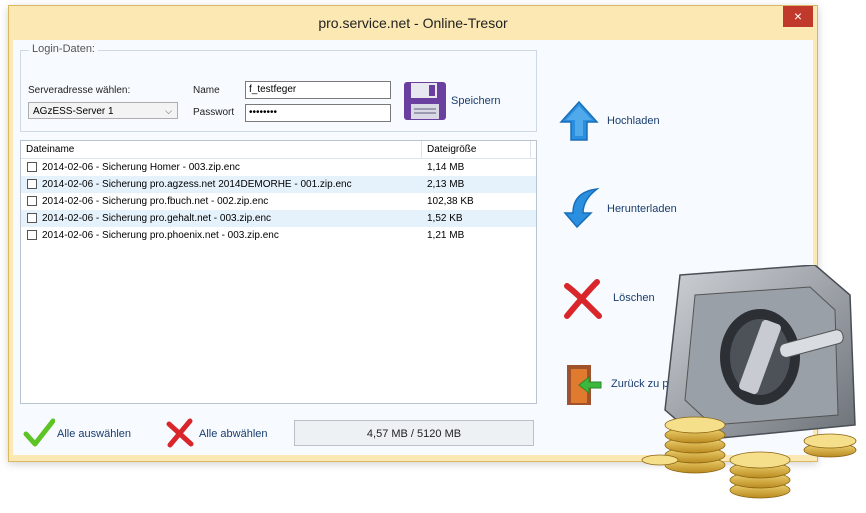 The image size is (866, 513). What do you see at coordinates (476, 101) in the screenshot?
I see `save-button: Speichern` at bounding box center [476, 101].